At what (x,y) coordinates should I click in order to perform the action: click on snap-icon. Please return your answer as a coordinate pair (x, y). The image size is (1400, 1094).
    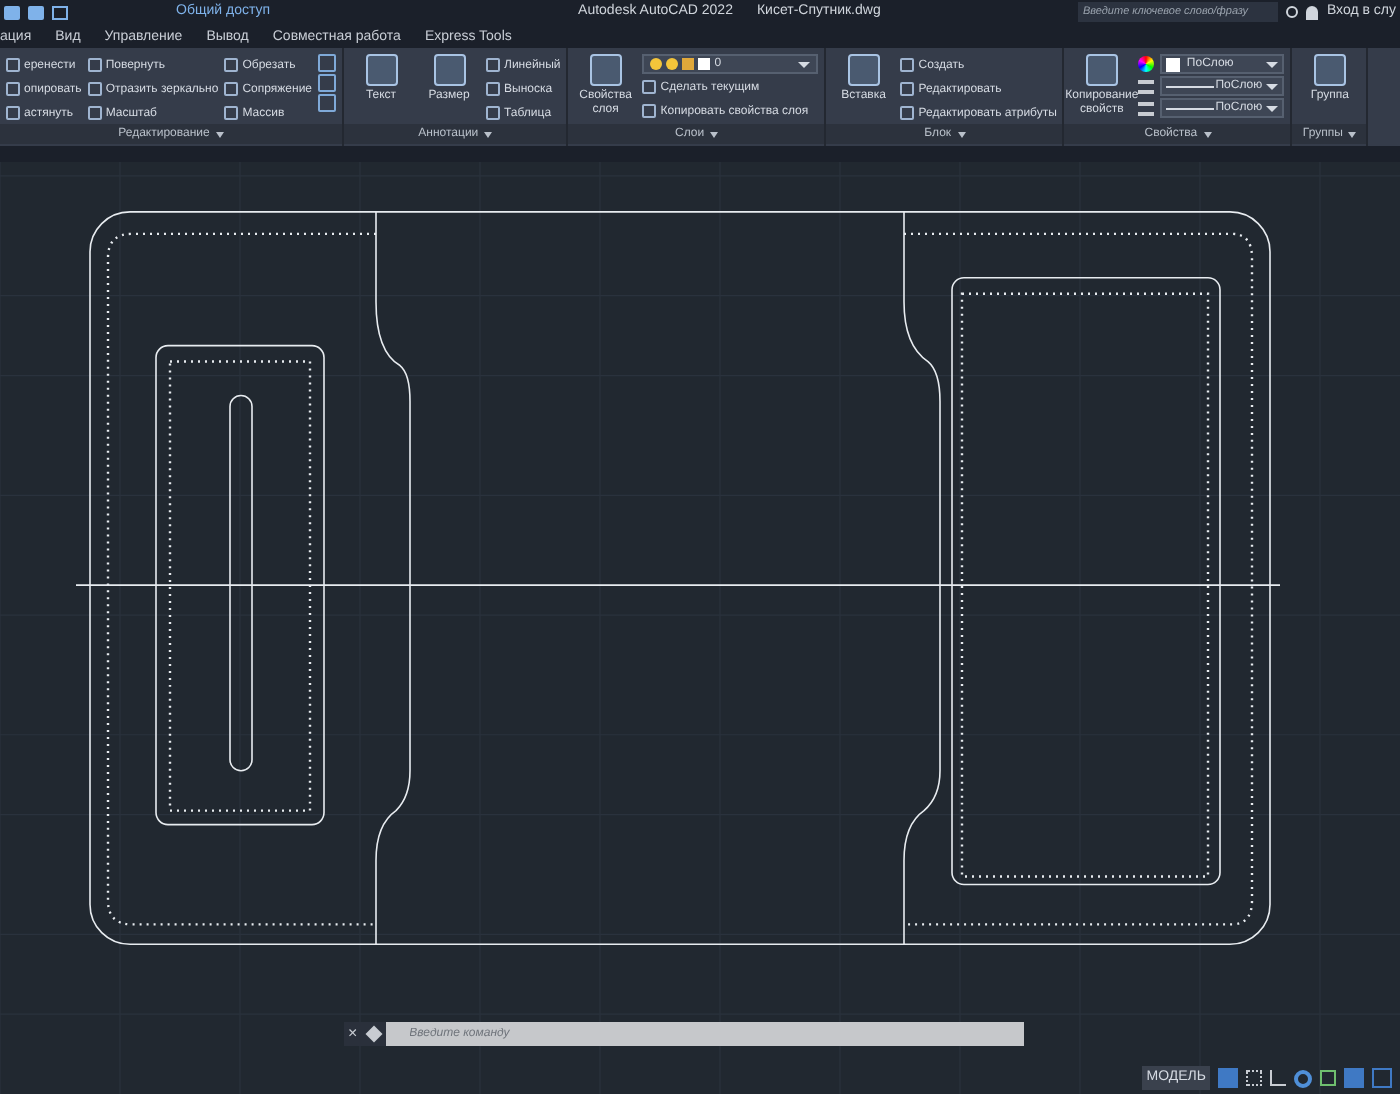
    Looking at the image, I should click on (1254, 1078).